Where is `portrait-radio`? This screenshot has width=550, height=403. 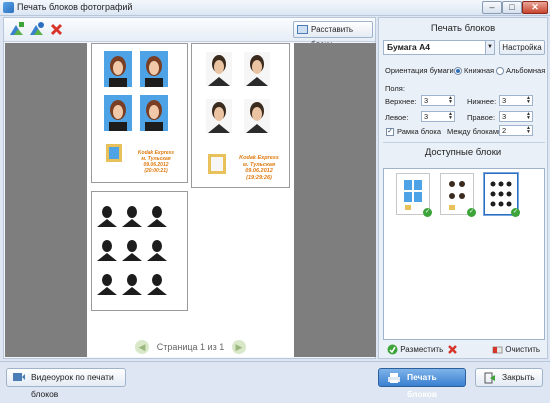 portrait-radio is located at coordinates (458, 71).